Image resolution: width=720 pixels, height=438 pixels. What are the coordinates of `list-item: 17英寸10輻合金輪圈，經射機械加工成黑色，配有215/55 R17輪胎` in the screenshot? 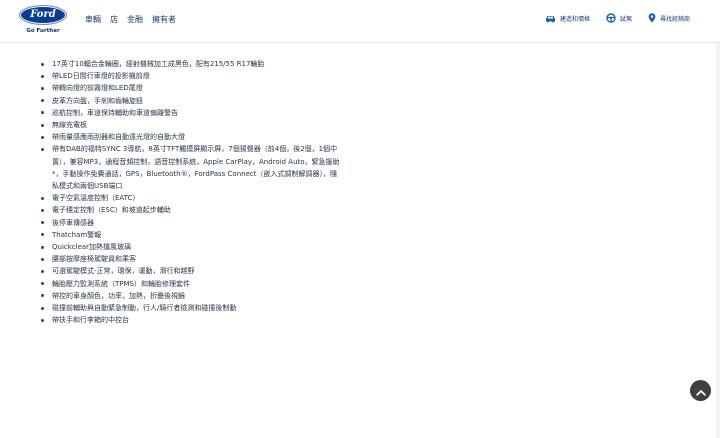 It's located at (191, 64).